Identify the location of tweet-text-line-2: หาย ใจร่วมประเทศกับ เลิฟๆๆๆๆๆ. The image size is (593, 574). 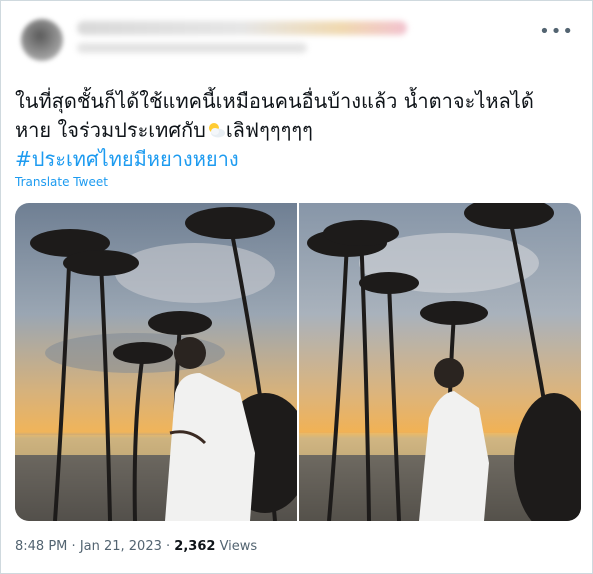
(300, 130).